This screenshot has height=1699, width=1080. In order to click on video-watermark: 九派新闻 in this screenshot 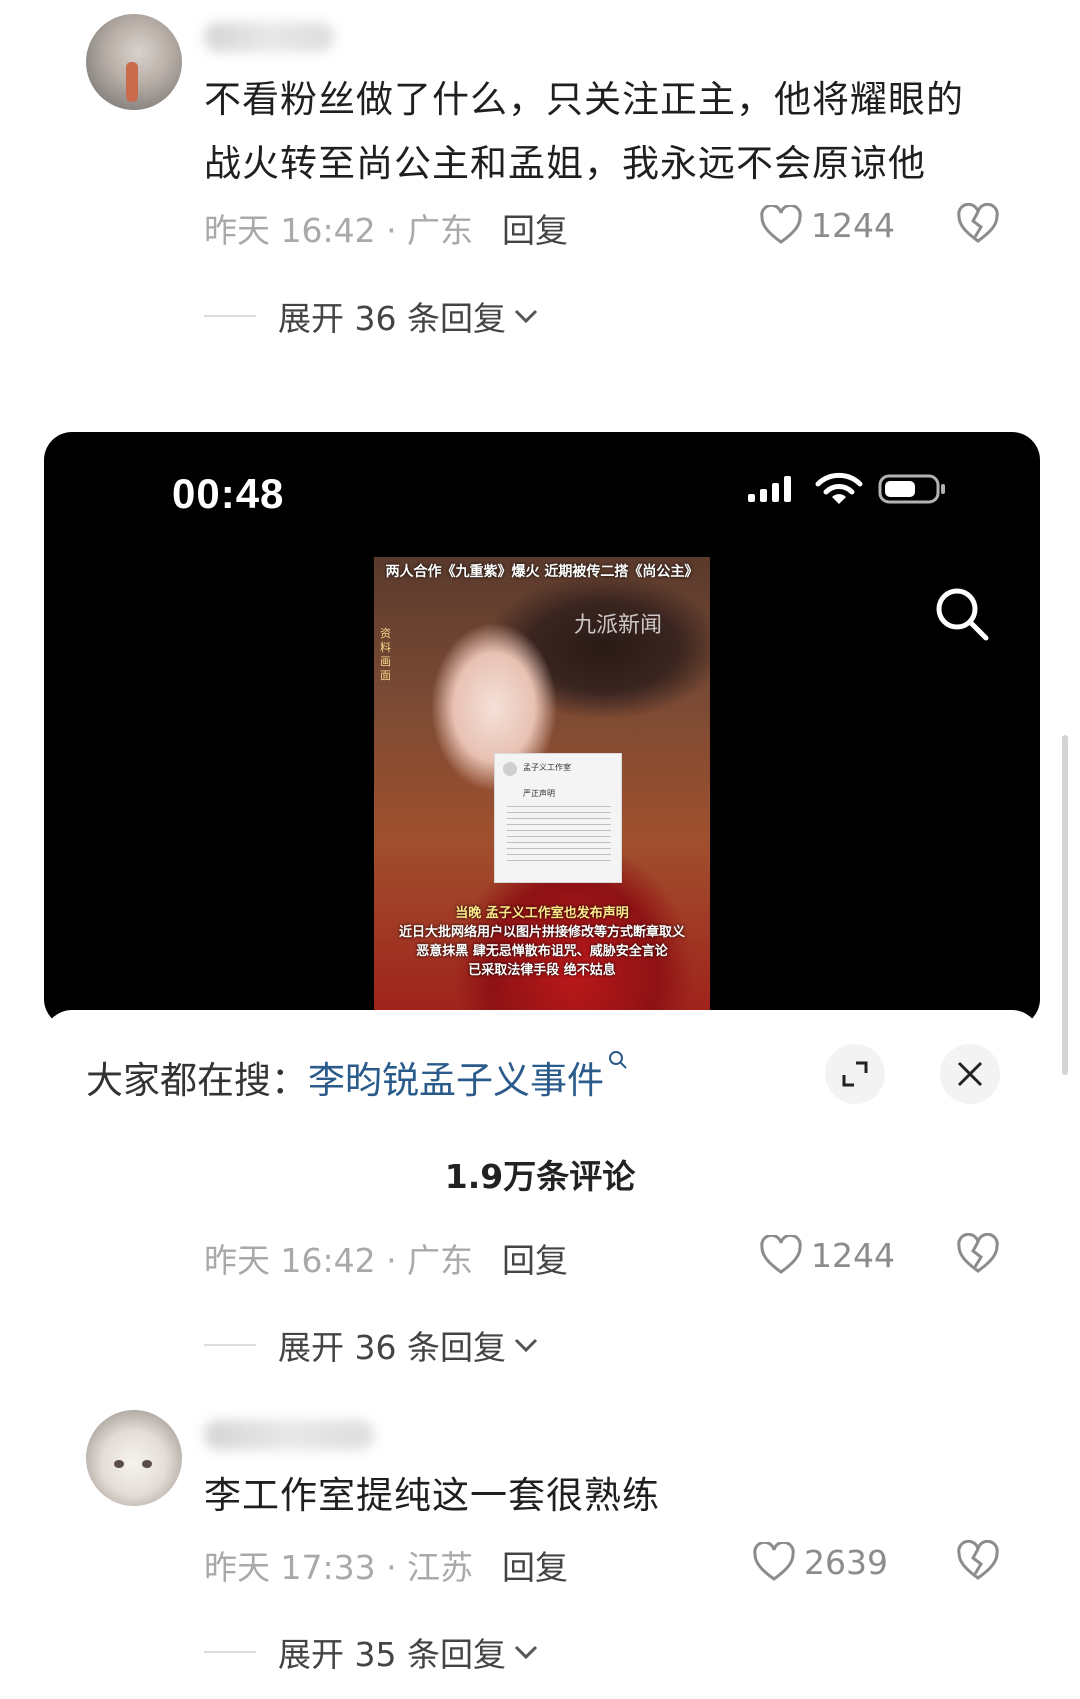, I will do `click(618, 625)`.